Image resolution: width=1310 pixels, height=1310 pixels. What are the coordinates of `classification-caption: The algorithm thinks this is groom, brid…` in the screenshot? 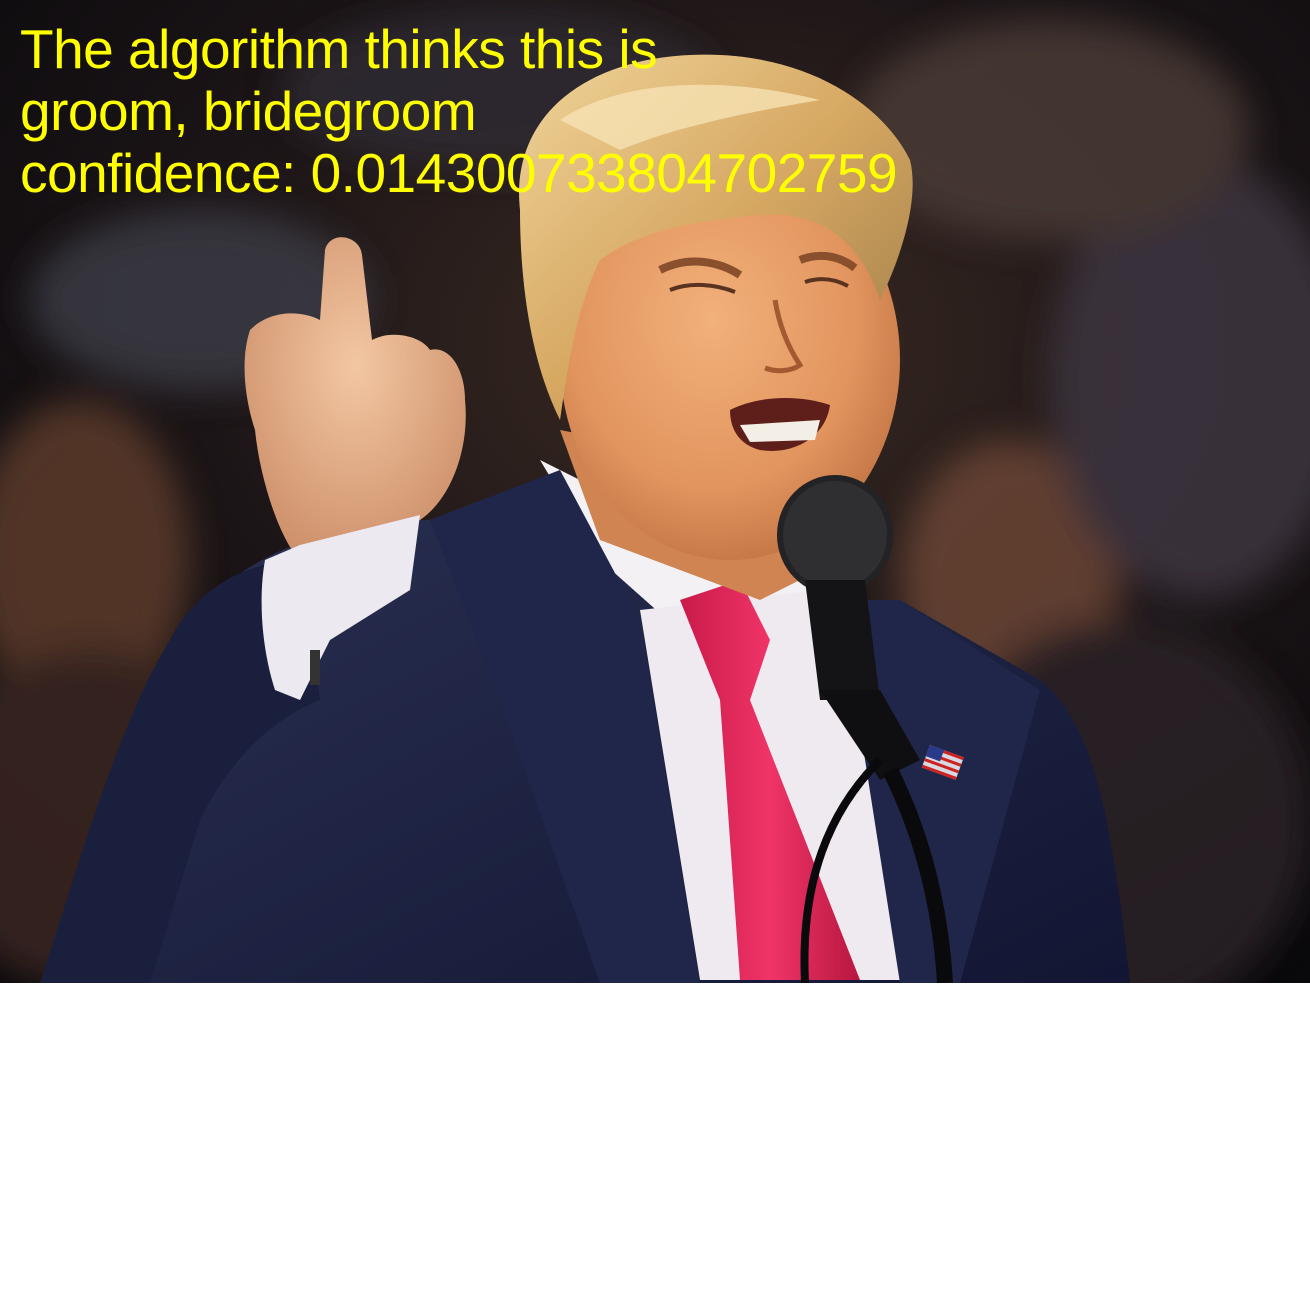 It's located at (655, 111).